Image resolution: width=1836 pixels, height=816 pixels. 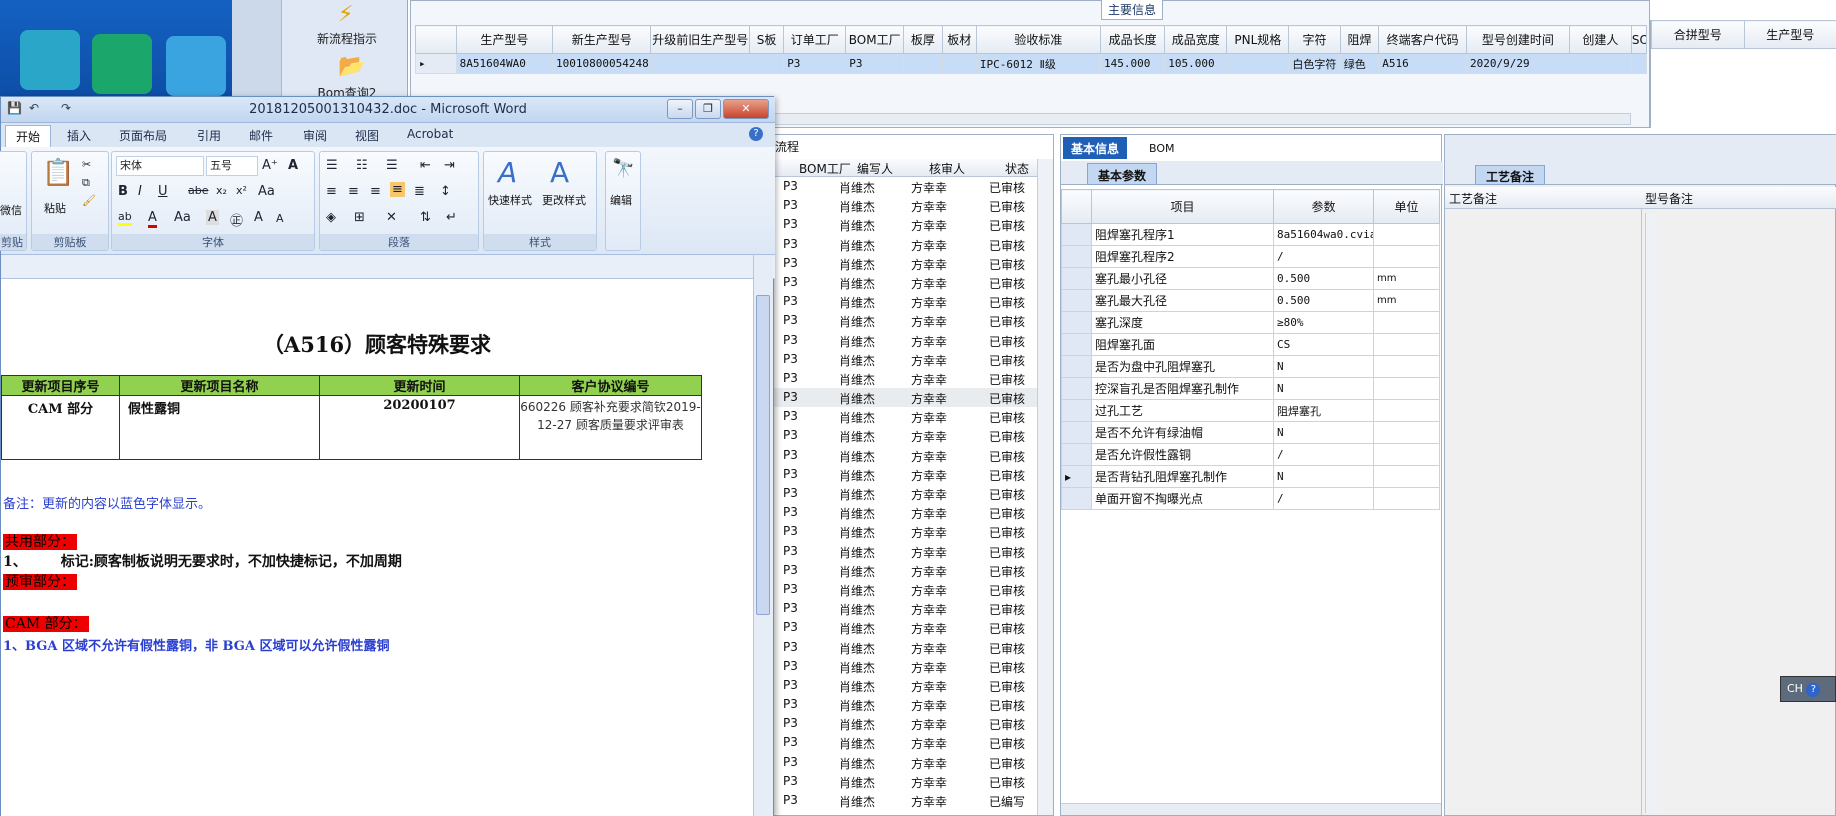 What do you see at coordinates (601, 63) in the screenshot?
I see `grid-cell: 10010800054248` at bounding box center [601, 63].